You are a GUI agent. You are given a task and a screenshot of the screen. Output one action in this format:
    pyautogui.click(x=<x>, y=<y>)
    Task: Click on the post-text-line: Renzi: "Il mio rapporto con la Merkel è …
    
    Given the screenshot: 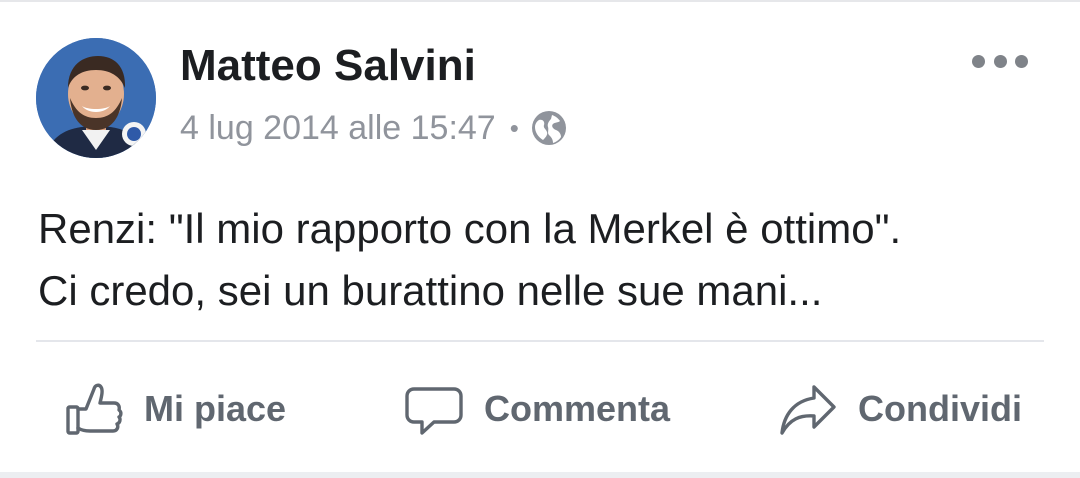 What is the action you would take?
    pyautogui.click(x=470, y=228)
    